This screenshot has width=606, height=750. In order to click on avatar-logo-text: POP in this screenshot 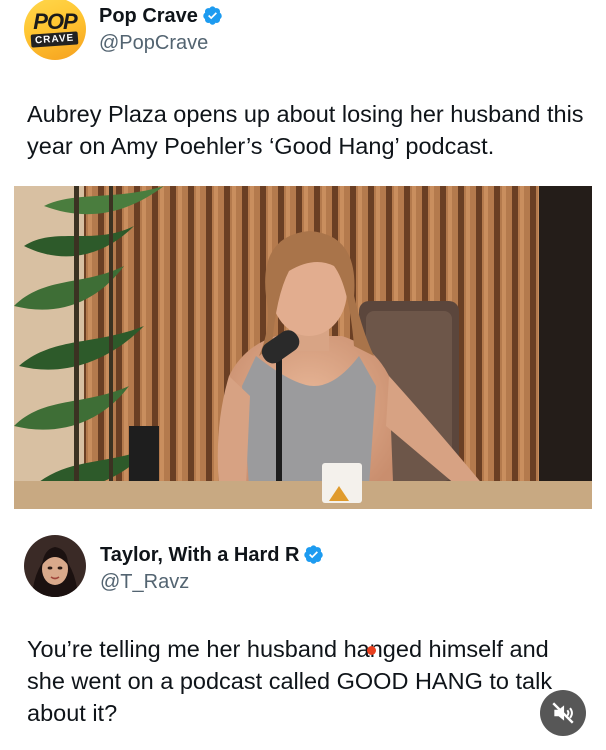, I will do `click(55, 21)`.